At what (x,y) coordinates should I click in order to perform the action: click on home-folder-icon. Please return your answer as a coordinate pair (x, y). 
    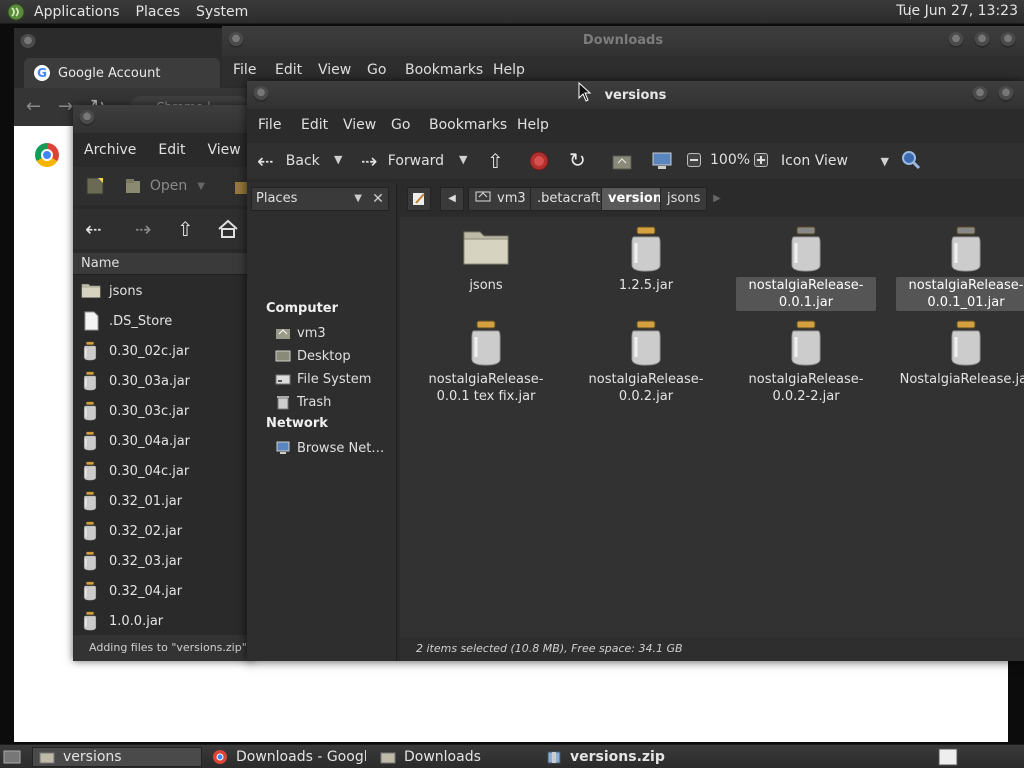
    Looking at the image, I should click on (622, 161).